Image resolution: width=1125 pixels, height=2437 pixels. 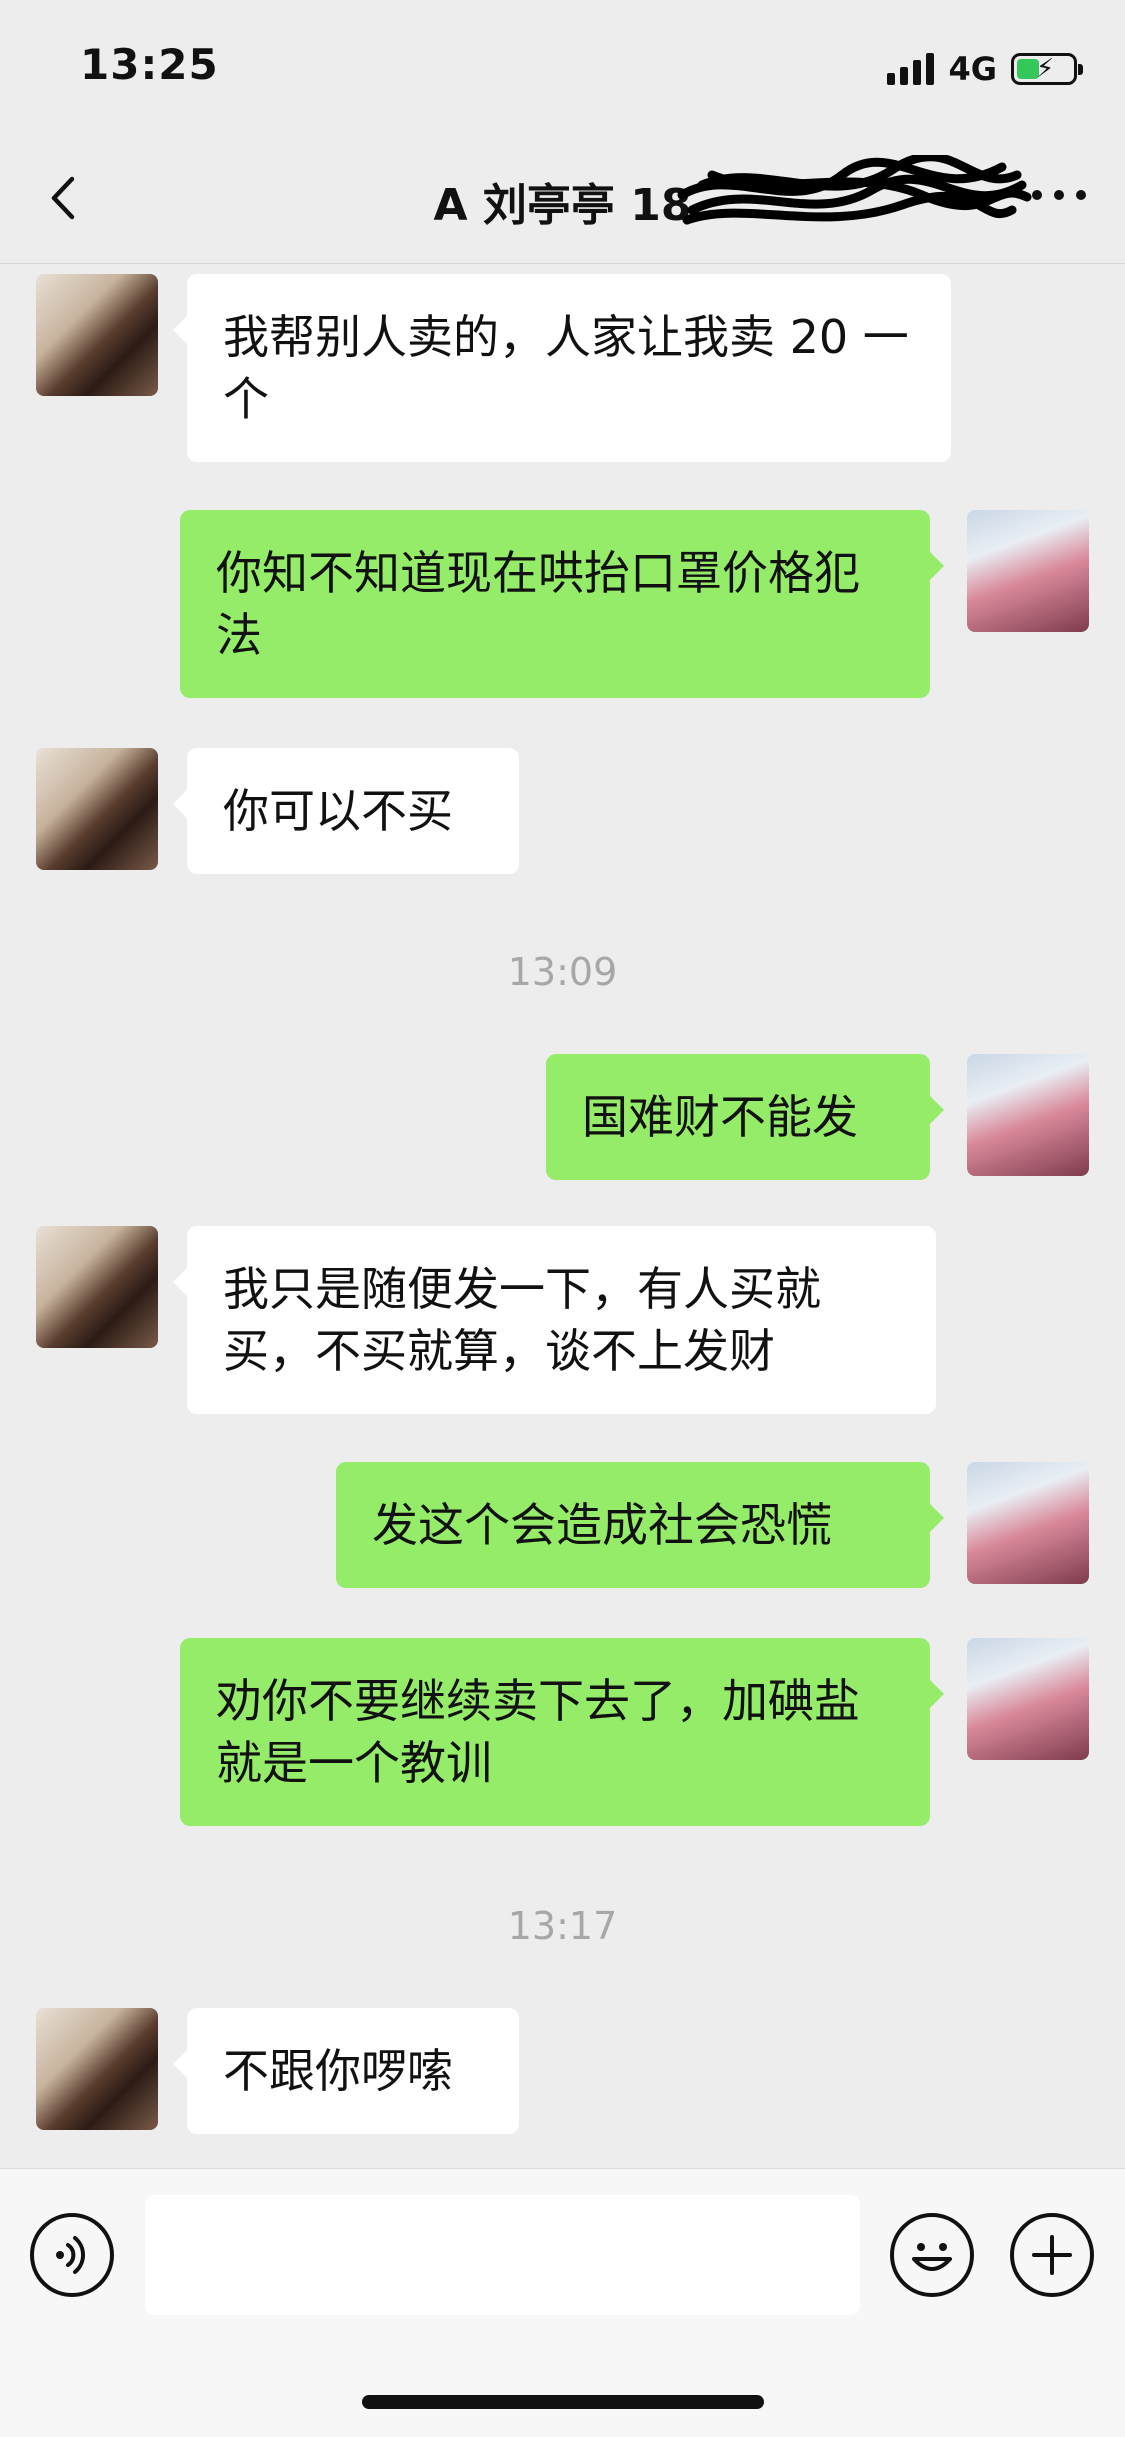 I want to click on timestamp-divider: 13:09, so click(x=562, y=972).